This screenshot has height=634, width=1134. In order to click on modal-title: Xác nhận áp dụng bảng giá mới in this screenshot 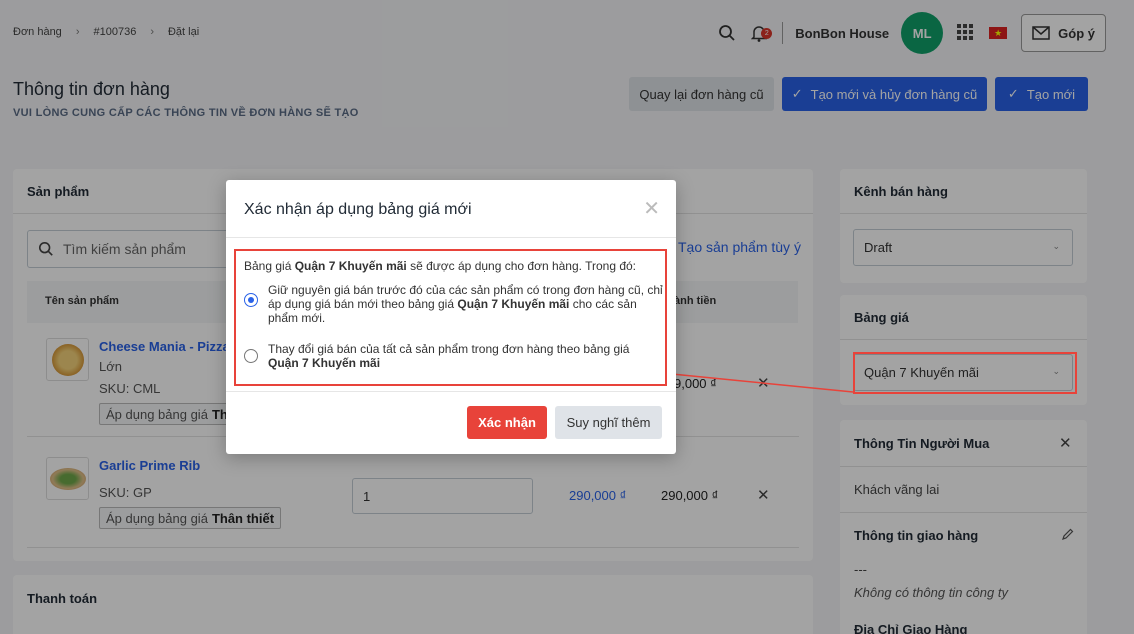, I will do `click(358, 209)`.